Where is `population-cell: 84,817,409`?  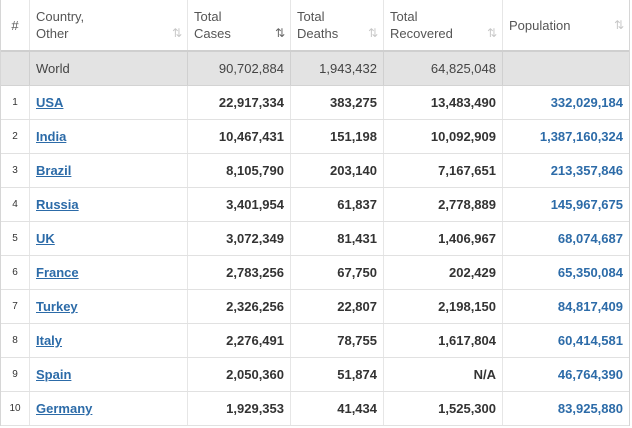
population-cell: 84,817,409 is located at coordinates (566, 306).